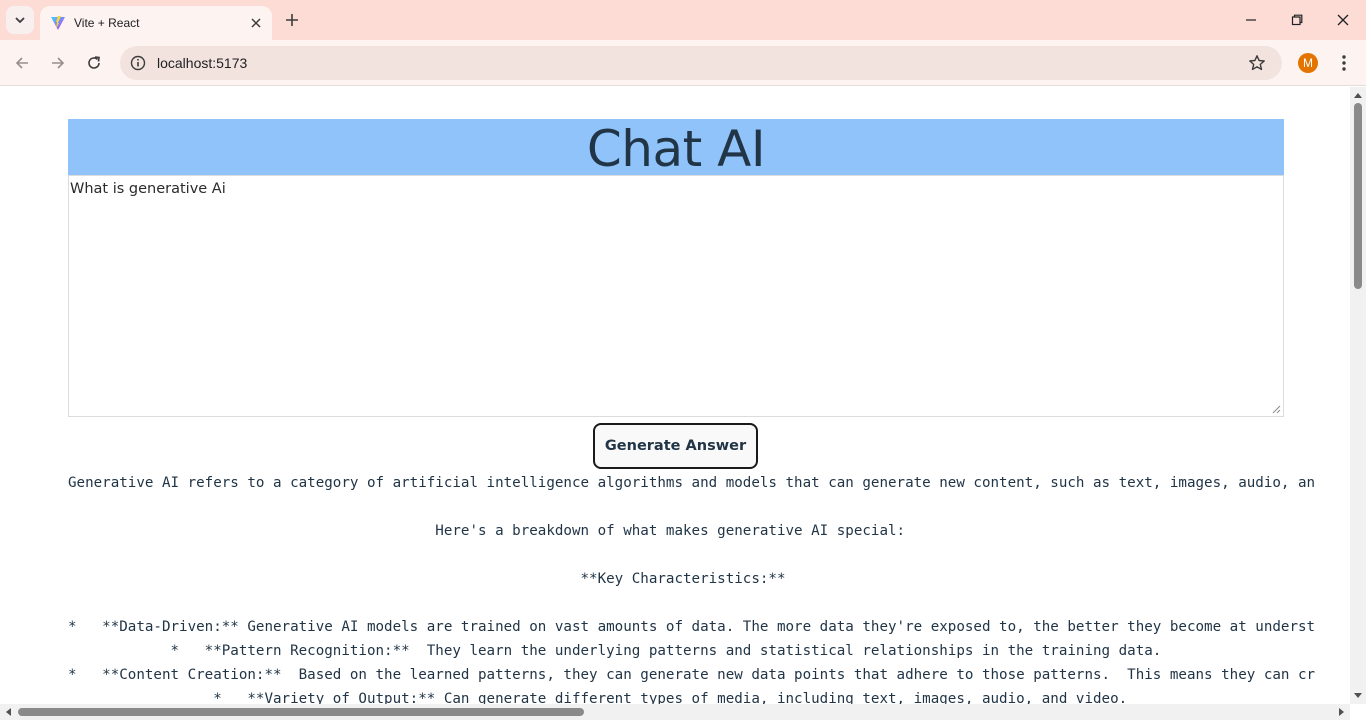 Image resolution: width=1366 pixels, height=720 pixels. Describe the element at coordinates (58, 23) in the screenshot. I see `vite-logo-icon` at that location.